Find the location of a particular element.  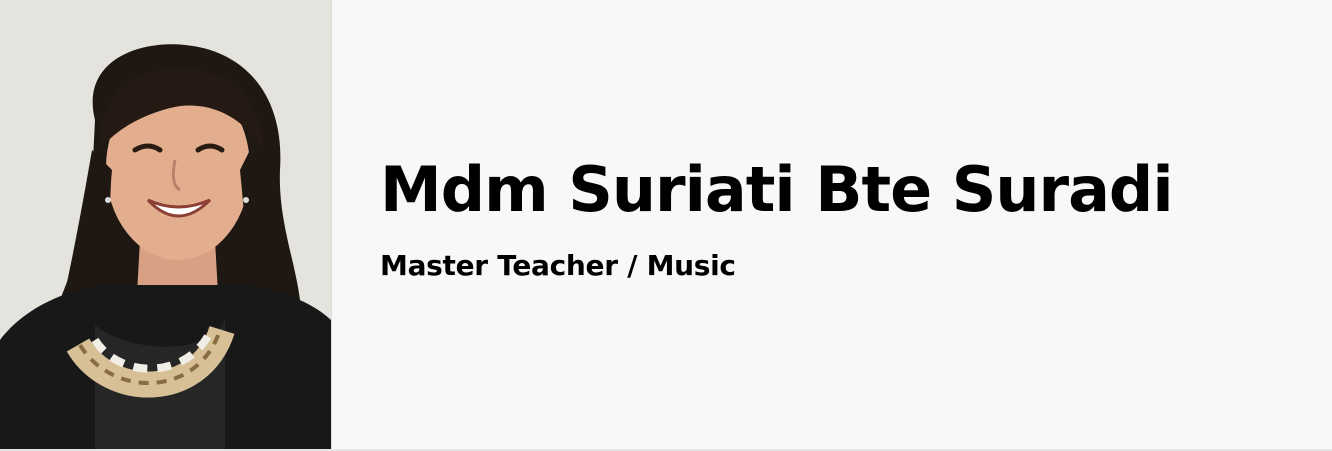

profile-name: Mdm Suriati Bte Suradi is located at coordinates (777, 189).